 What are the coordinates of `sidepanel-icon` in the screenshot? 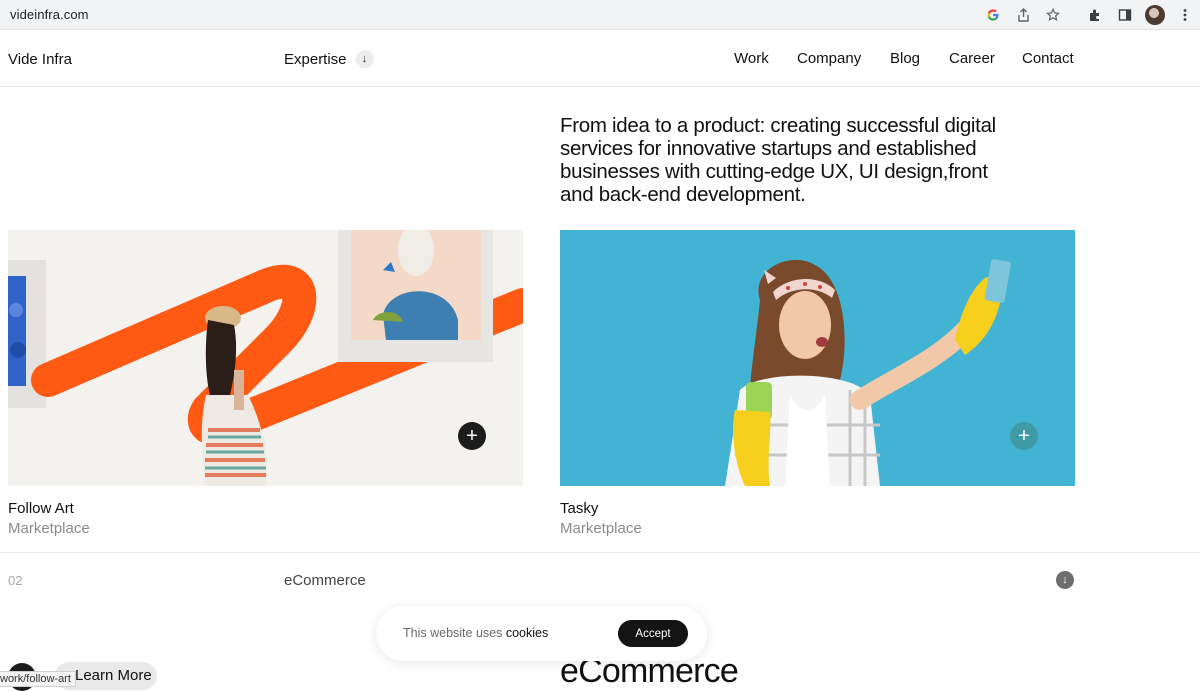 It's located at (1125, 15).